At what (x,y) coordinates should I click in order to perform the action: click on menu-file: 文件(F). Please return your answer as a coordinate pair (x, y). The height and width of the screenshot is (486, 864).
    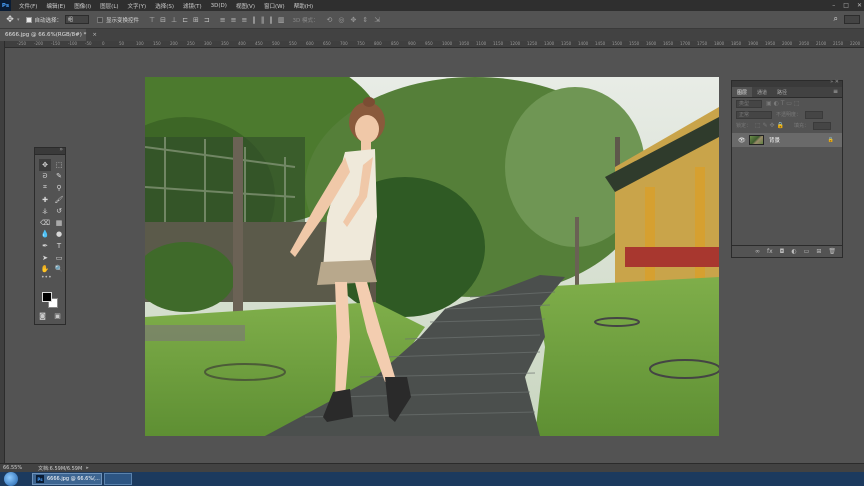
    Looking at the image, I should click on (28, 6).